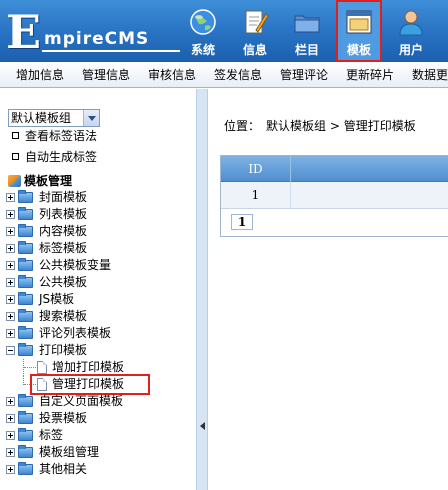 This screenshot has height=490, width=448. What do you see at coordinates (63, 231) in the screenshot?
I see `tree-node-label: 内容模板` at bounding box center [63, 231].